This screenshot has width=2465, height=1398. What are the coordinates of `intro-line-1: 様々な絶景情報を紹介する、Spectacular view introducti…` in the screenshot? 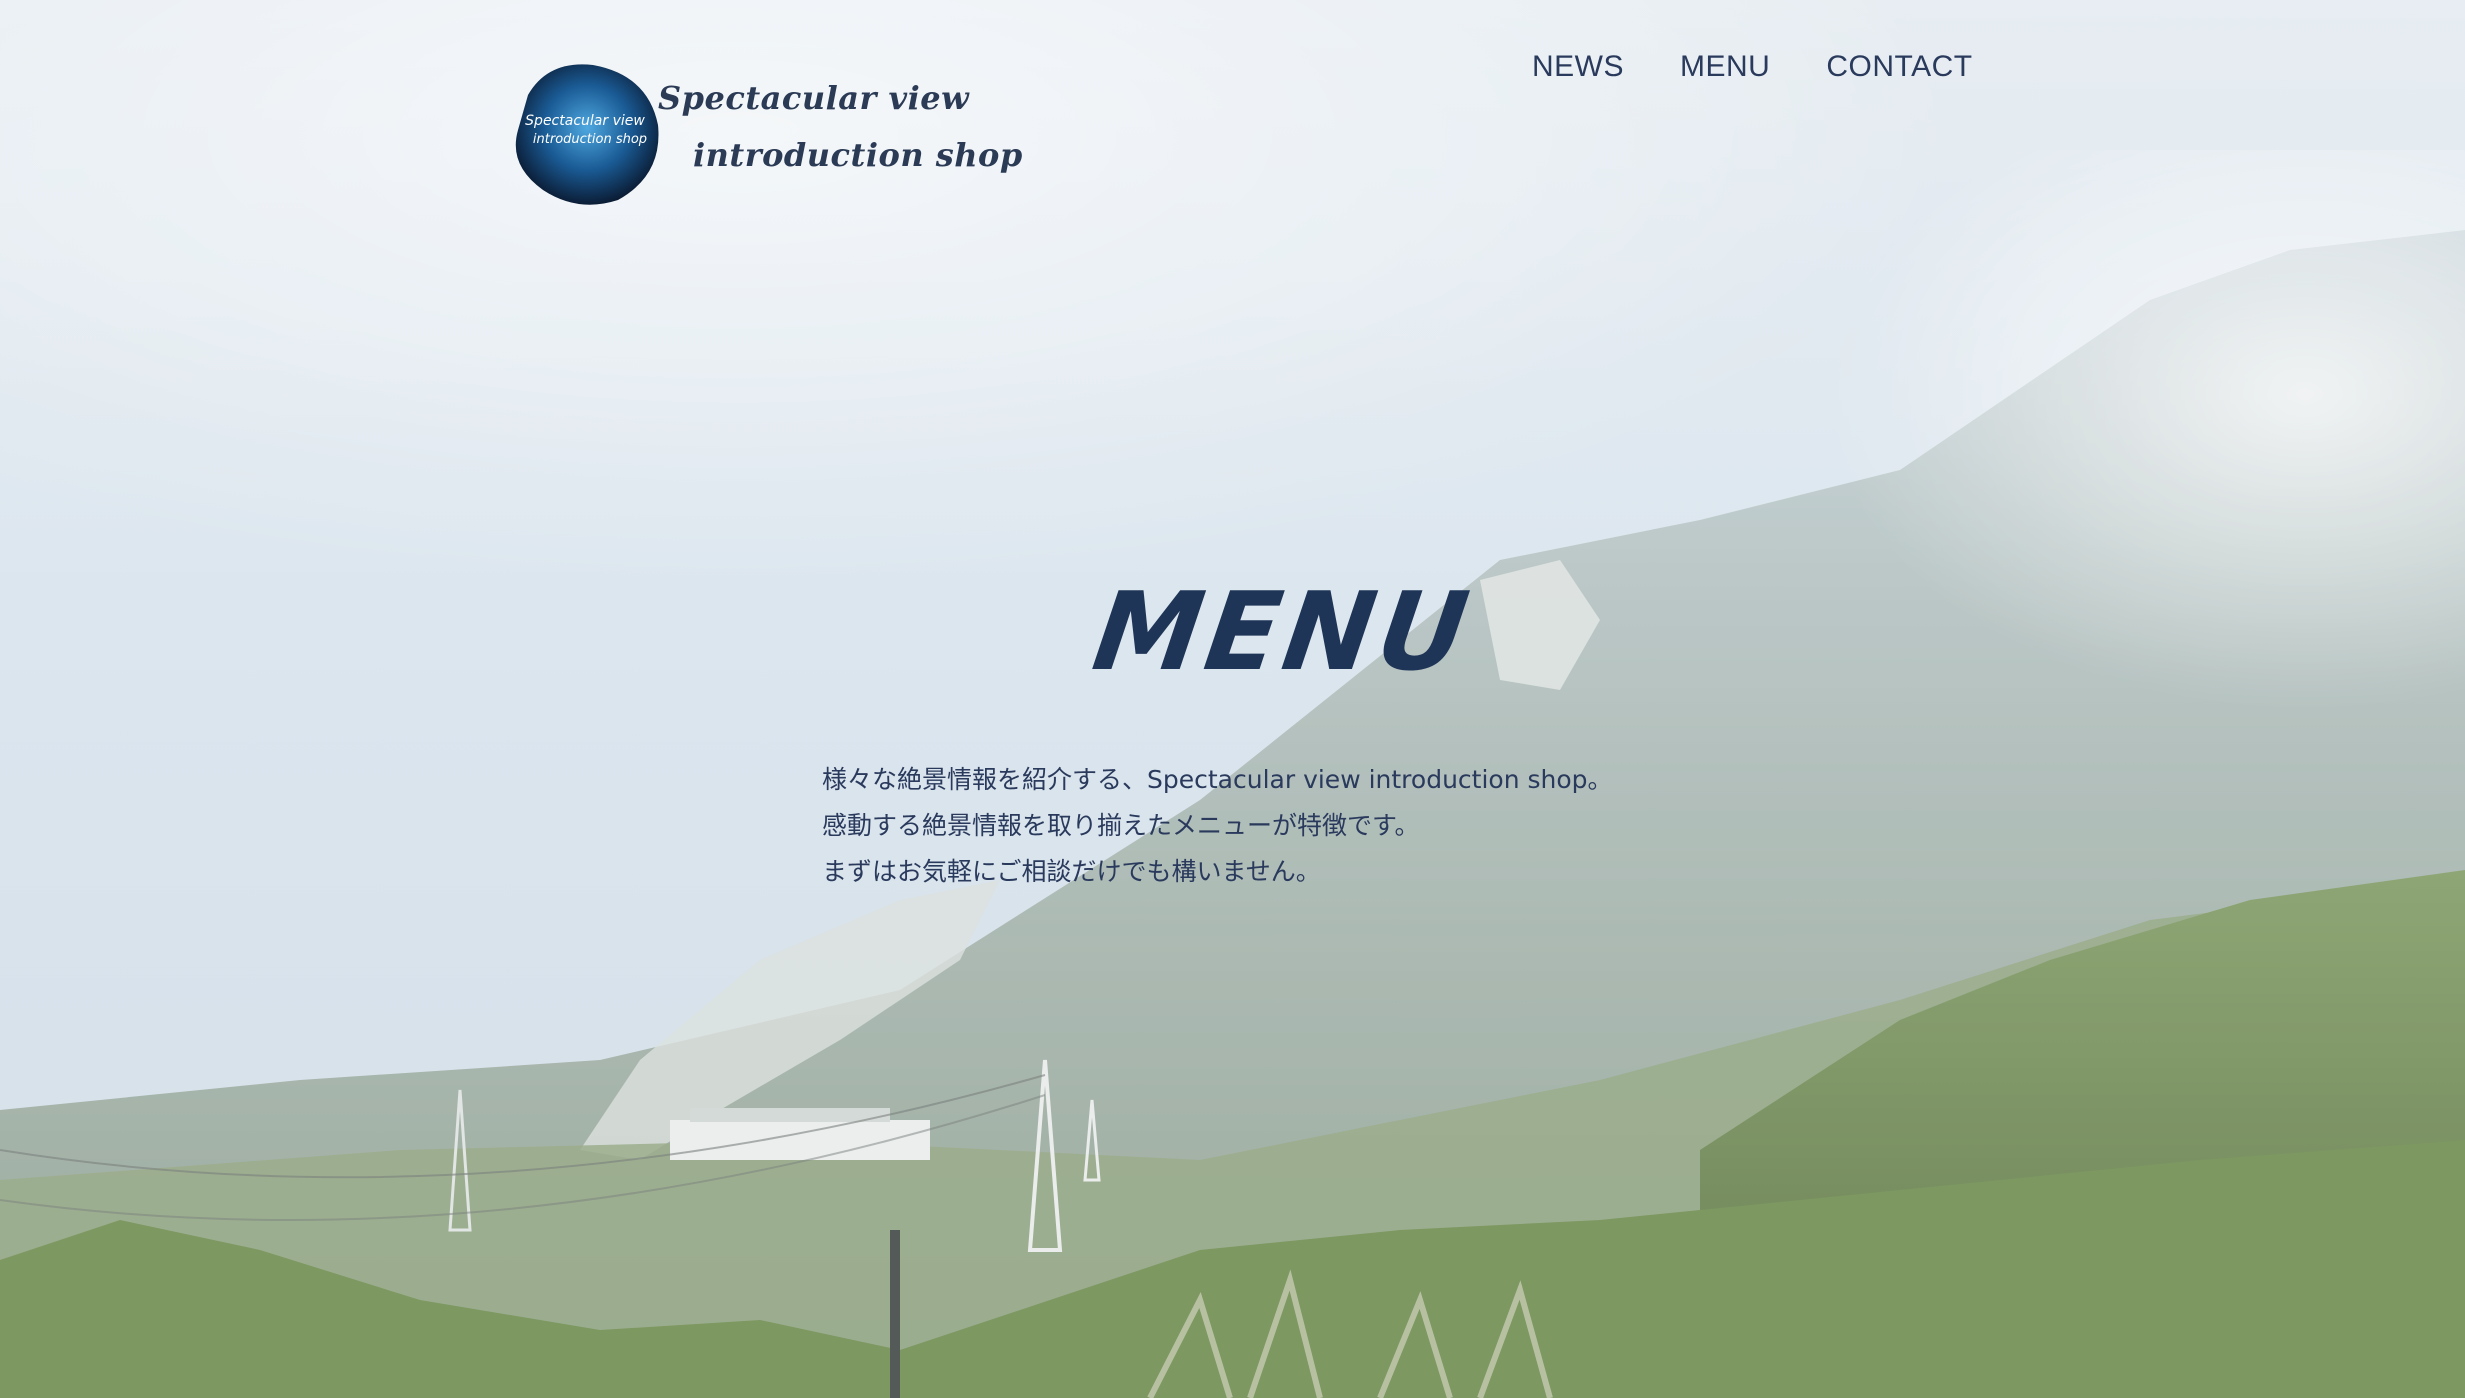 It's located at (1217, 779).